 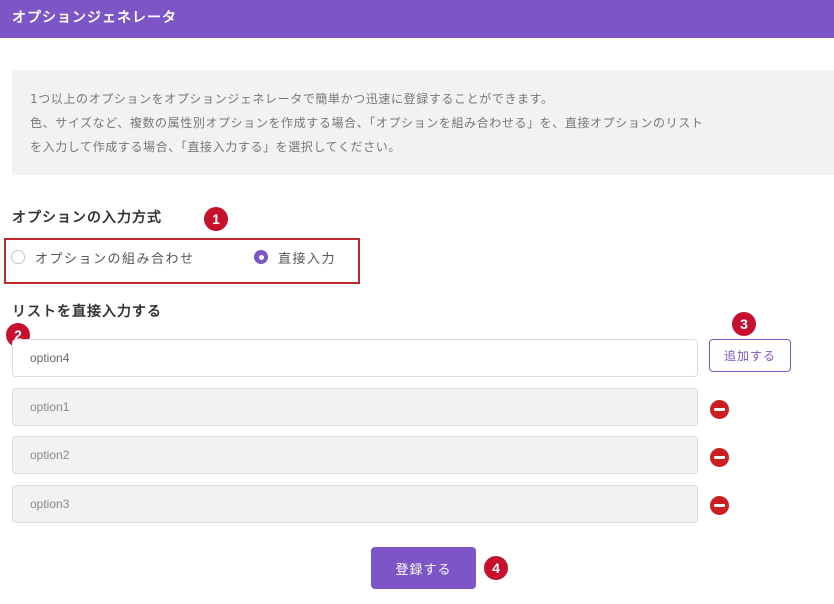 I want to click on radio-direct-input: 直接入力, so click(x=295, y=257).